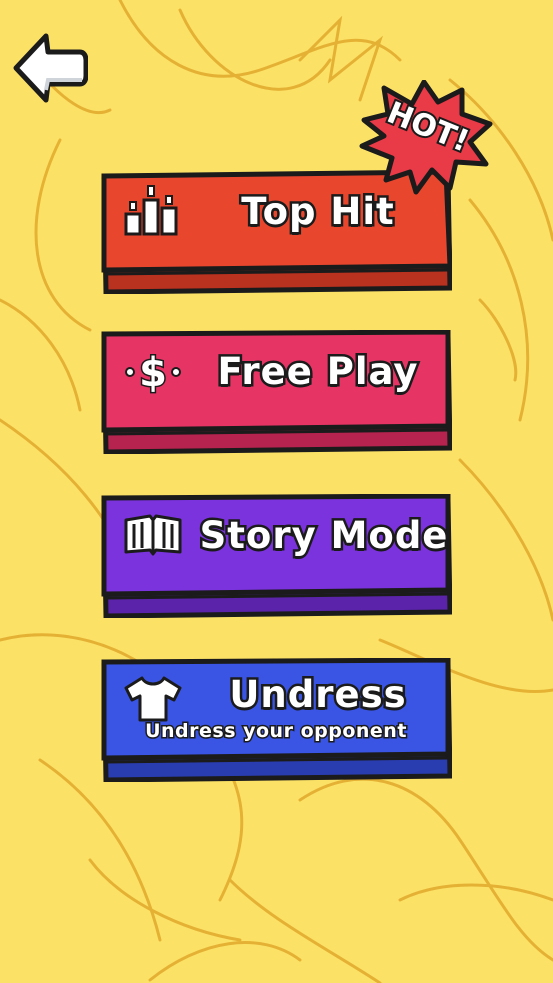 This screenshot has height=983, width=553. I want to click on undress-subtitle: Undress your opponent, so click(276, 731).